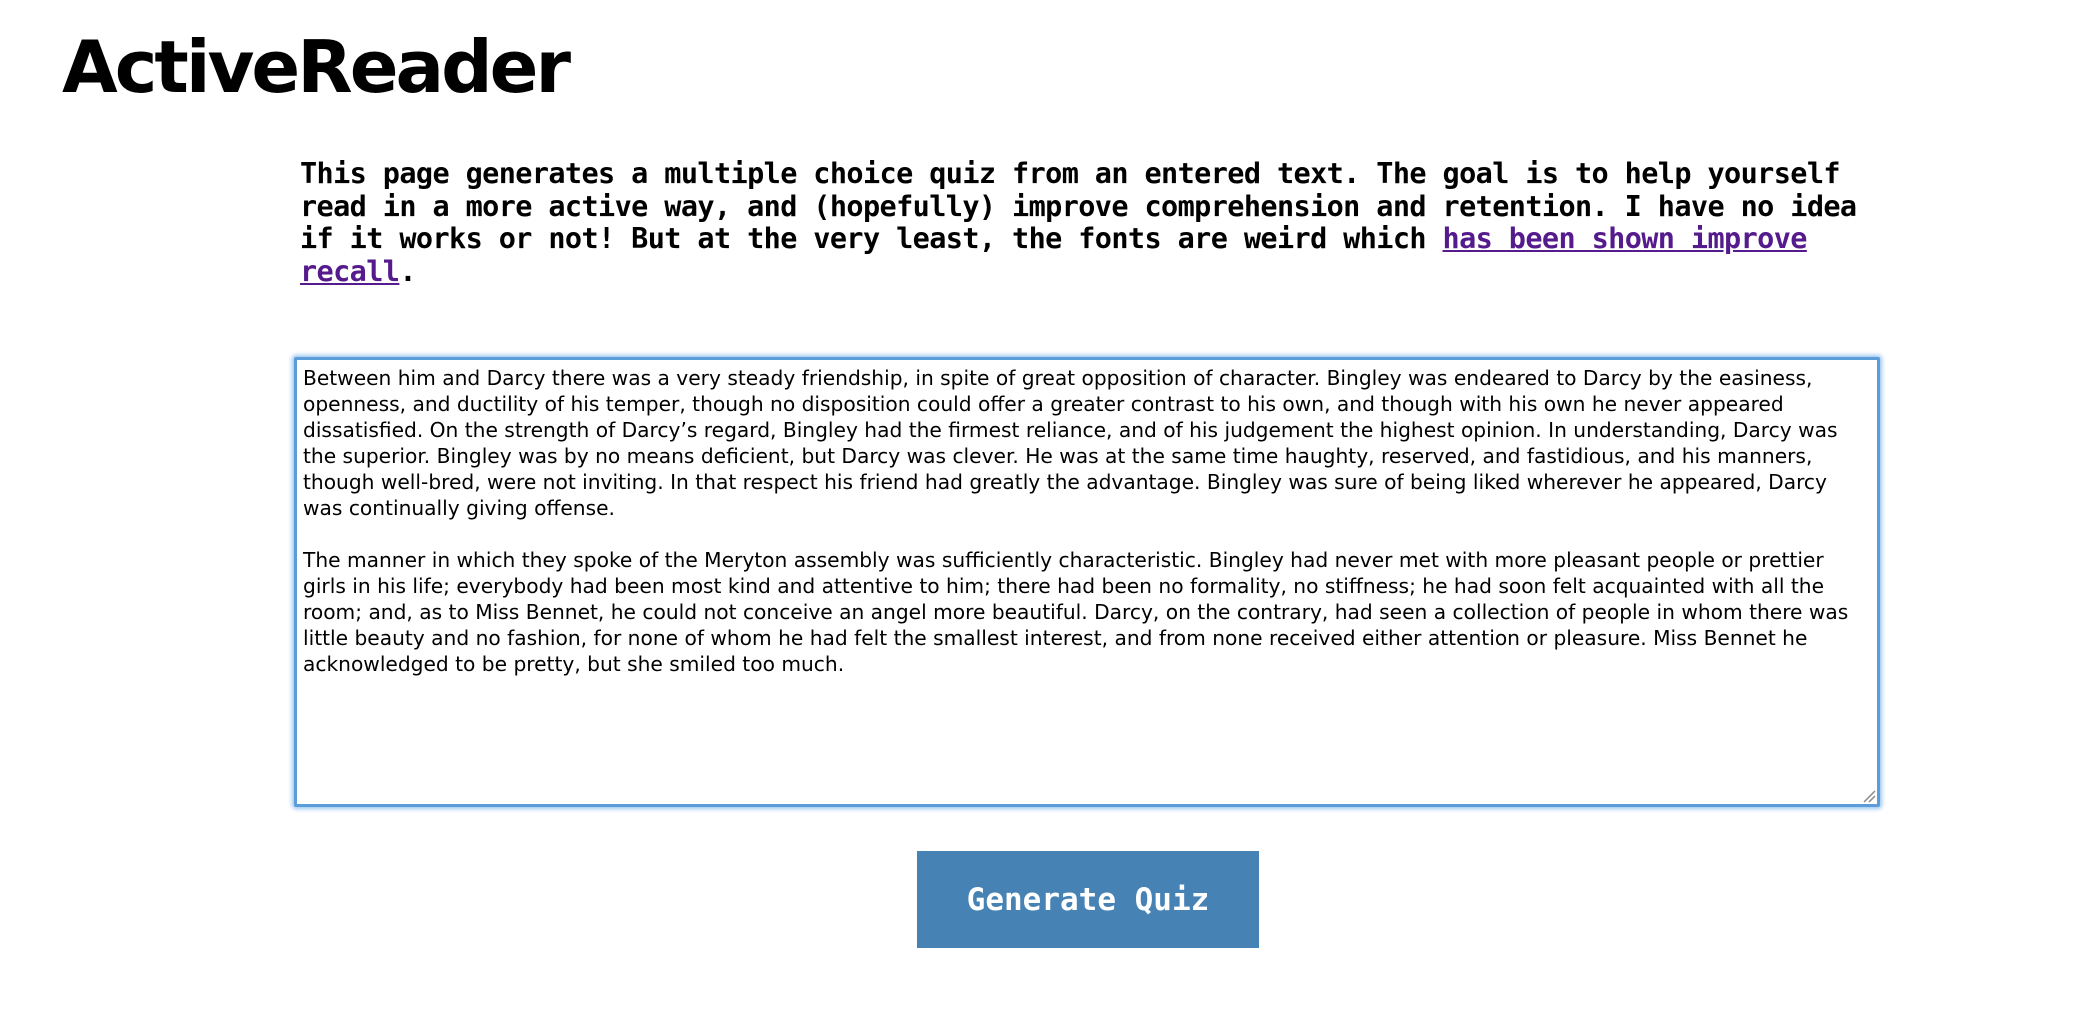  Describe the element at coordinates (1869, 796) in the screenshot. I see `resize-handle-icon` at that location.